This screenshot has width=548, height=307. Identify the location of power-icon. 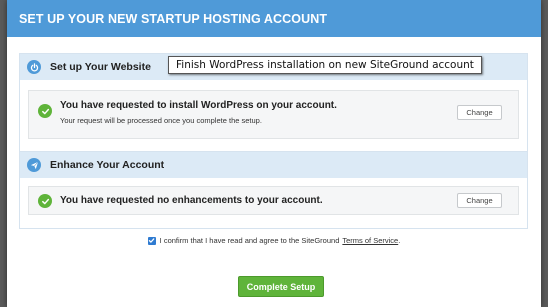
(34, 67).